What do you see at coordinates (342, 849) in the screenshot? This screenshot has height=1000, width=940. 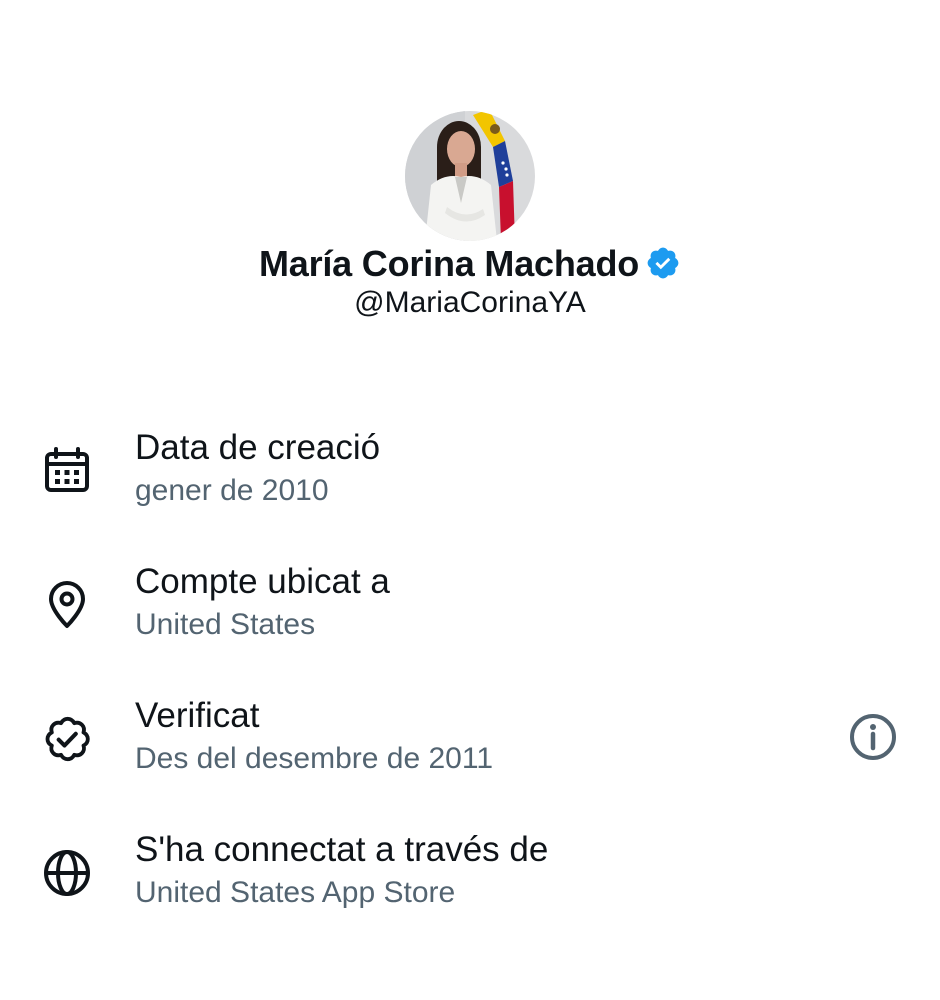 I see `info-title: S'ha connectat a través de` at bounding box center [342, 849].